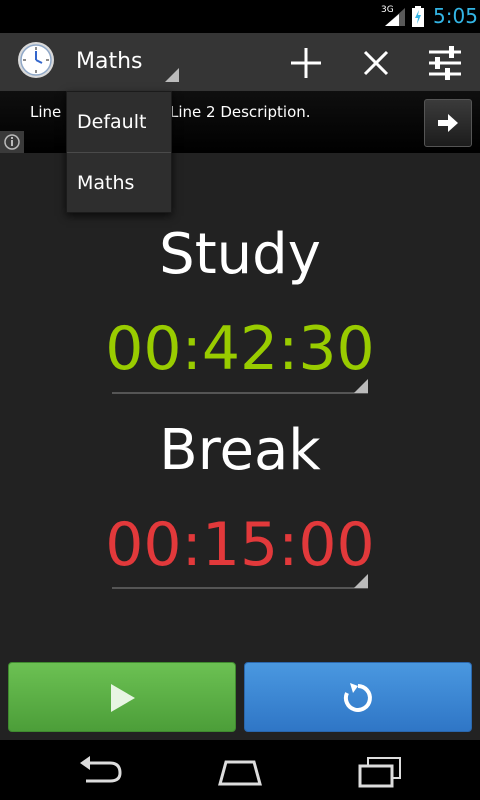 The width and height of the screenshot is (480, 800). What do you see at coordinates (395, 17) in the screenshot?
I see `signal-icon` at bounding box center [395, 17].